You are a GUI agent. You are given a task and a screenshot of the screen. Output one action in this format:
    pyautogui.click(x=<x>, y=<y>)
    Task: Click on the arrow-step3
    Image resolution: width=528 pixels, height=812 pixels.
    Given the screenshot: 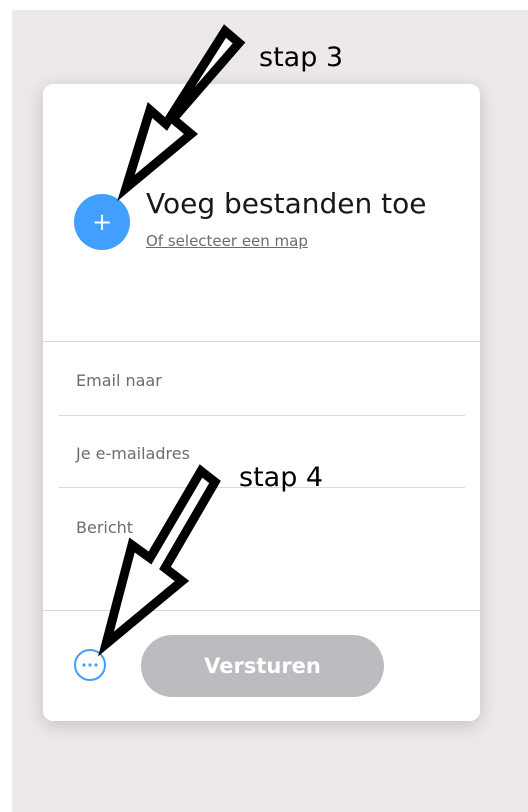 What is the action you would take?
    pyautogui.click(x=181, y=113)
    